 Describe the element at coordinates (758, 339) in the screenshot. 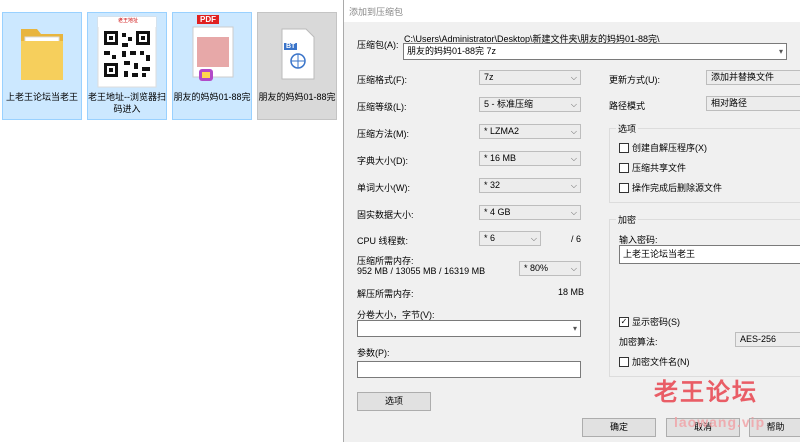

I see `enc-method-value: AES-256` at that location.